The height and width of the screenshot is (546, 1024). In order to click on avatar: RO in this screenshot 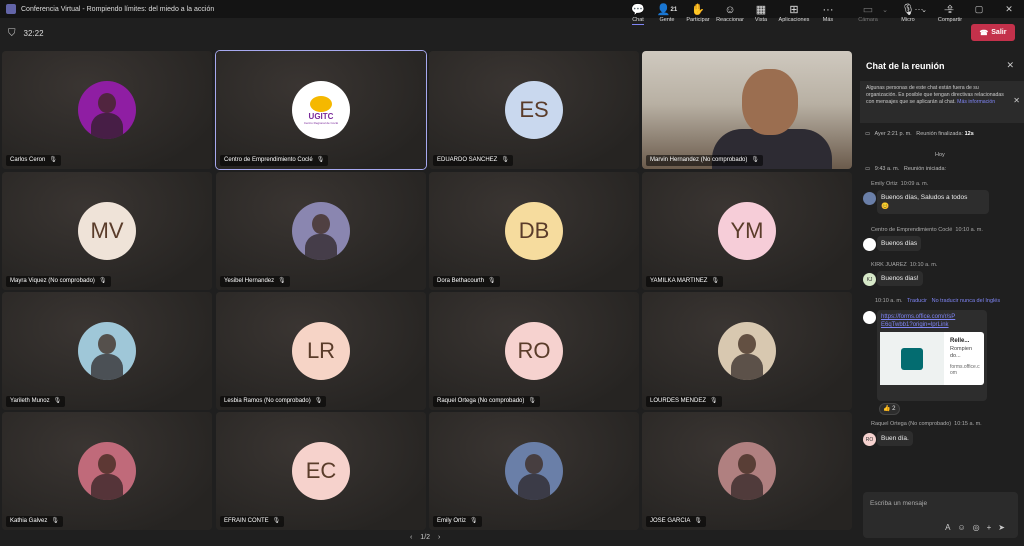, I will do `click(534, 351)`.